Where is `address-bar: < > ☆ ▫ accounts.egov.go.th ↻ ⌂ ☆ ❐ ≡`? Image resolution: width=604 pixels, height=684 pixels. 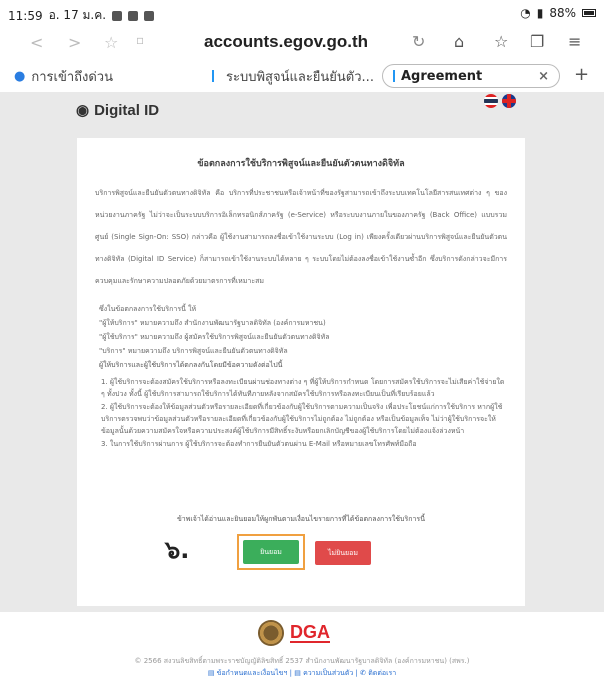 address-bar: < > ☆ ▫ accounts.egov.go.th ↻ ⌂ ☆ ❐ ≡ is located at coordinates (302, 44).